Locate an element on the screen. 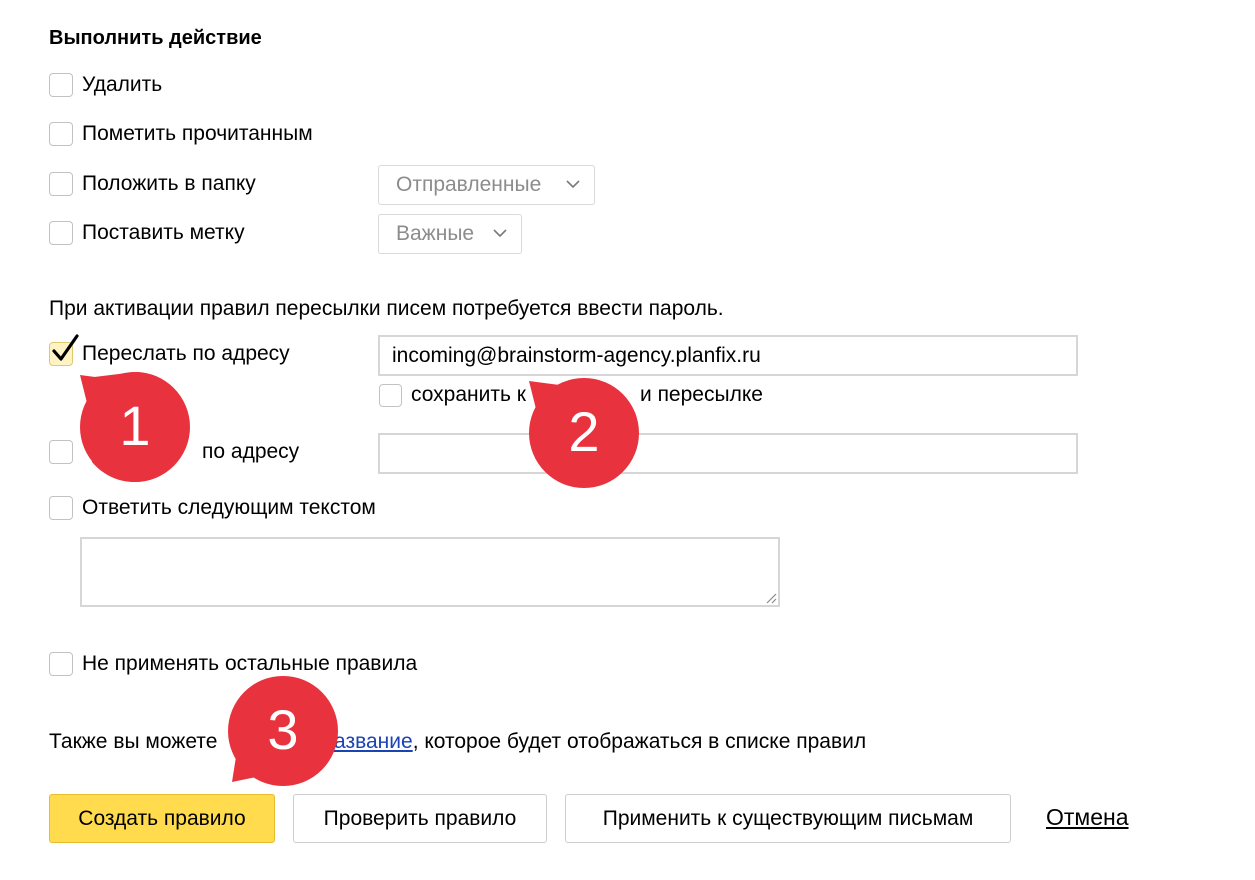 This screenshot has height=880, width=1255. move-folder-checkbox is located at coordinates (61, 184).